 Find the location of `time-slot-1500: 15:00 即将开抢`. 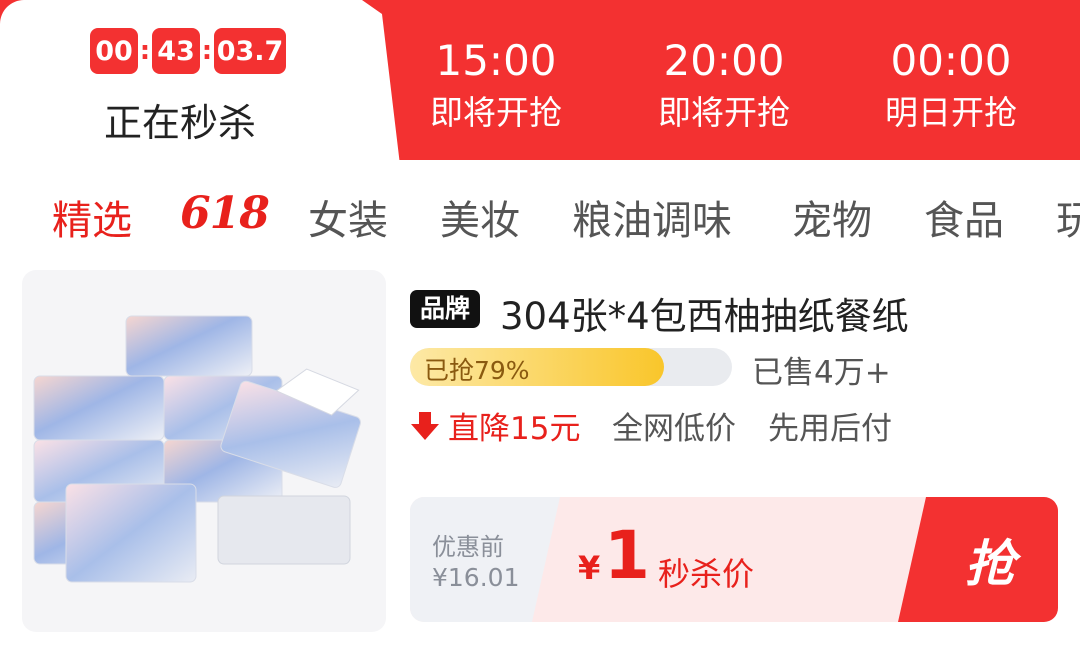

time-slot-1500: 15:00 即将开抢 is located at coordinates (496, 86).